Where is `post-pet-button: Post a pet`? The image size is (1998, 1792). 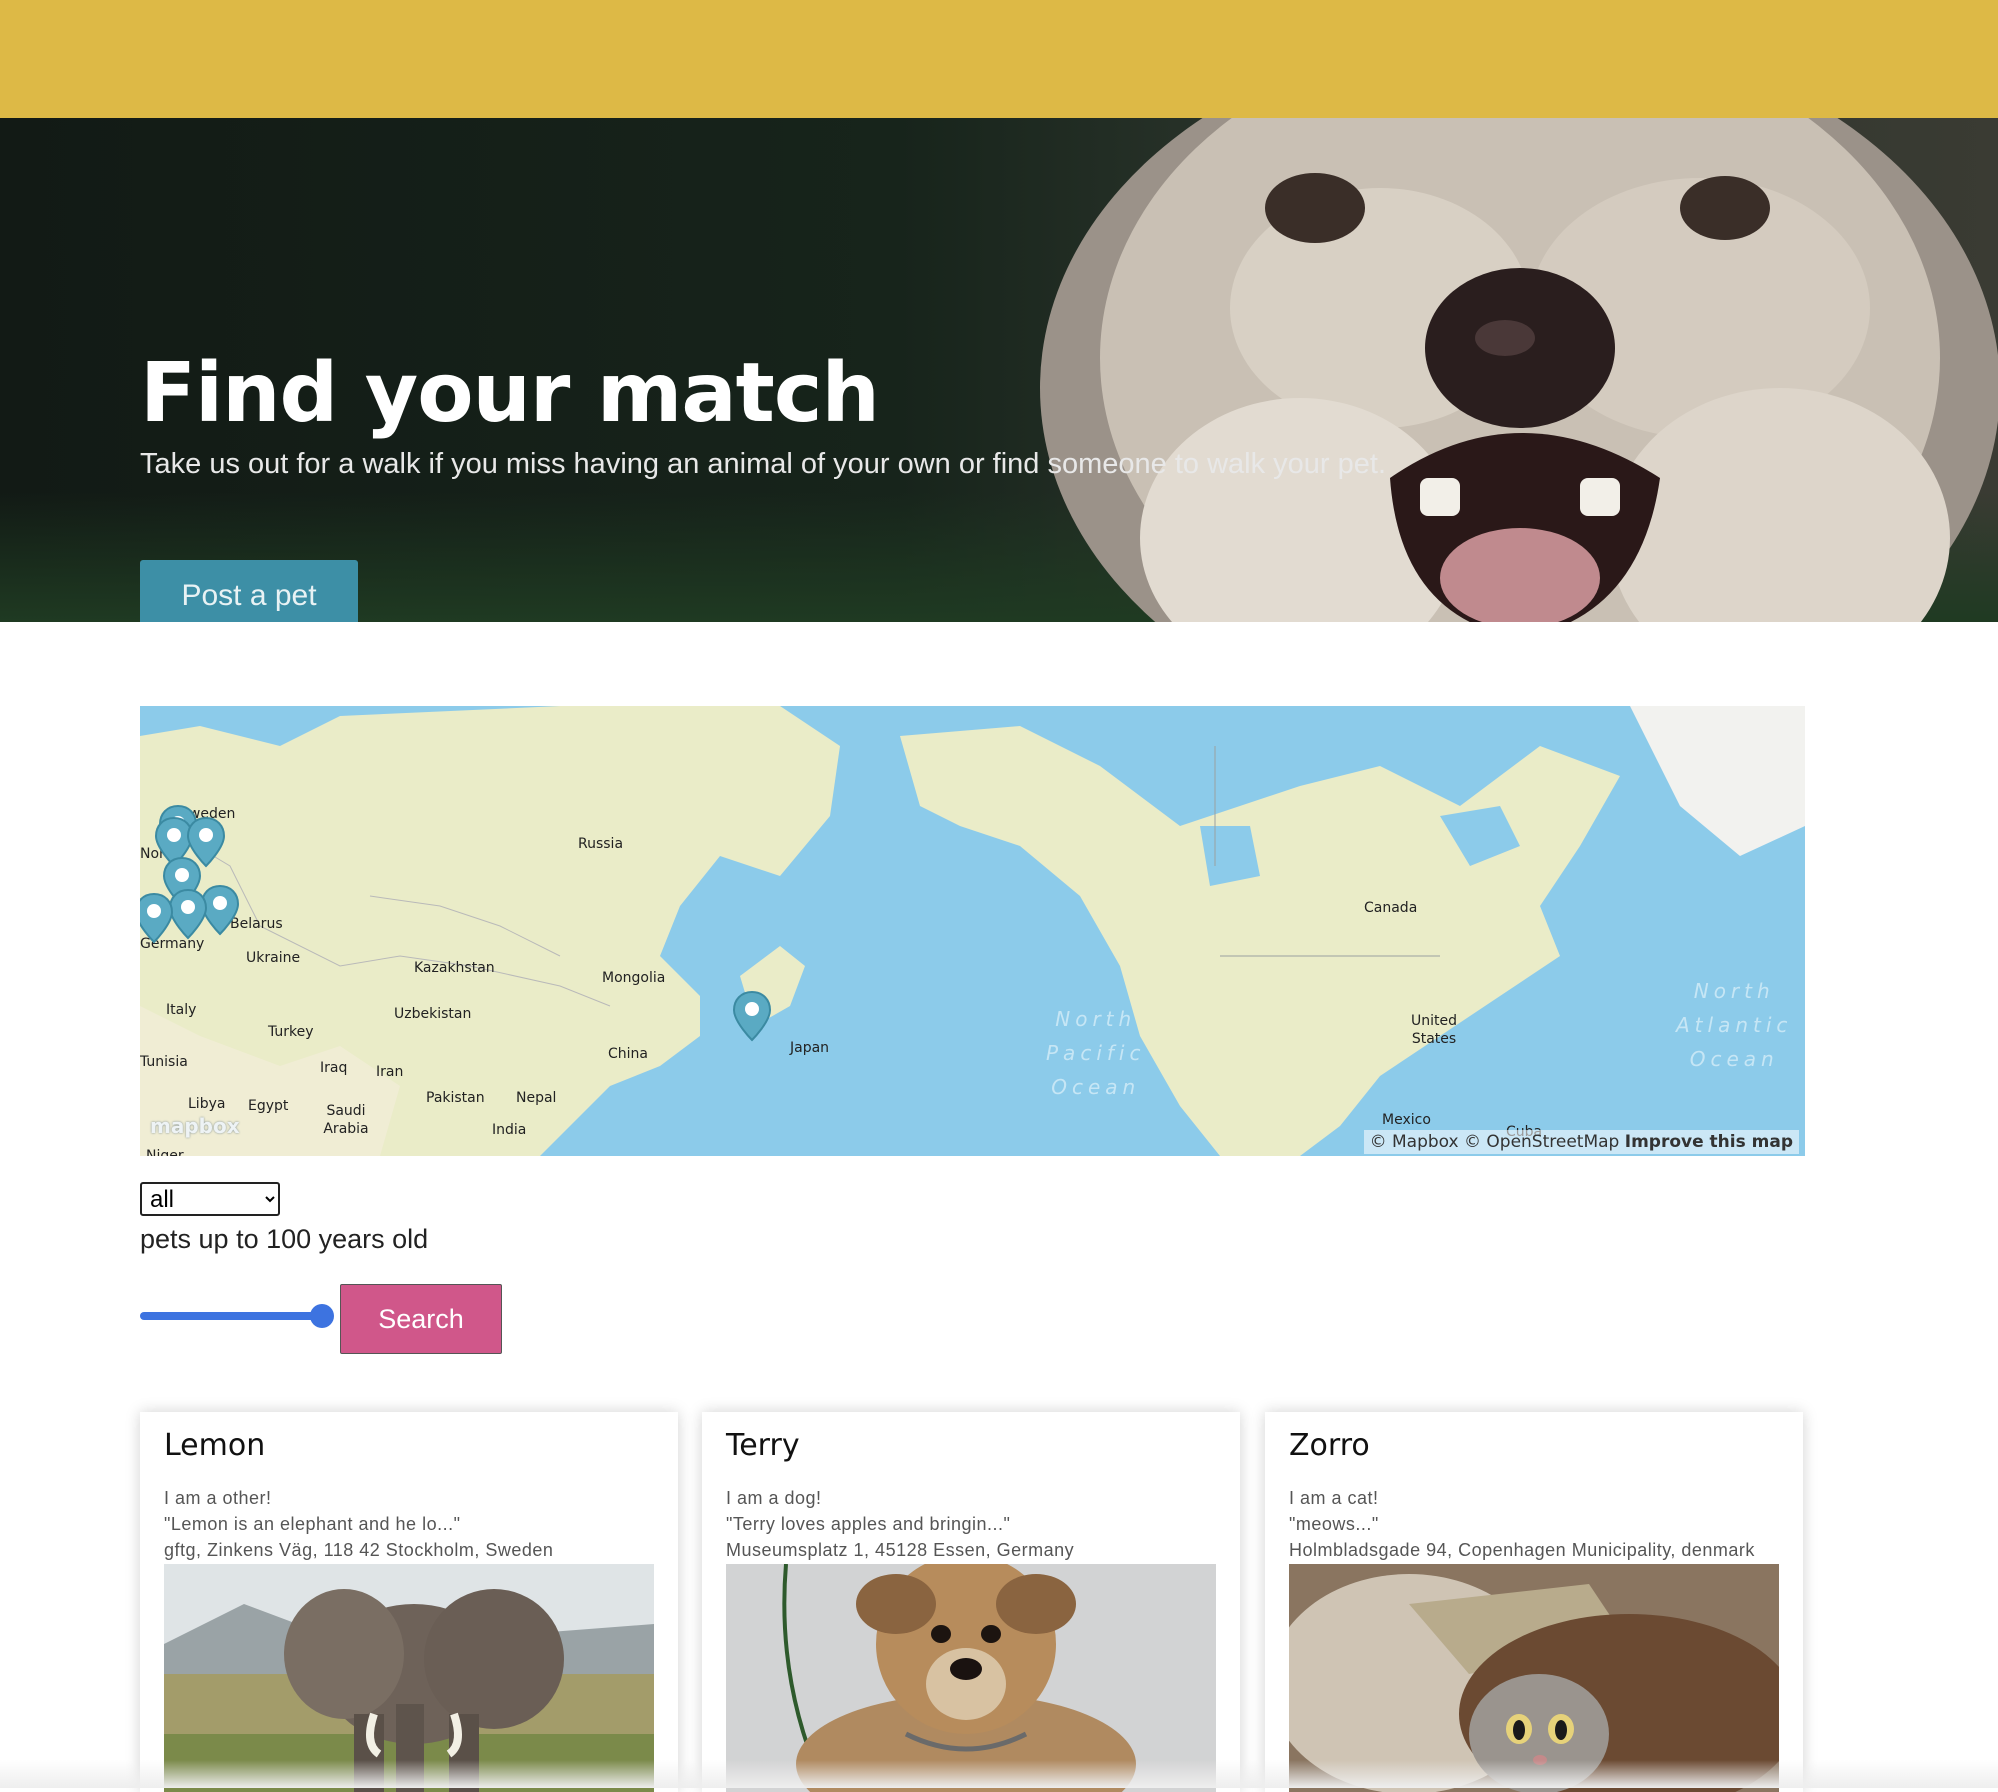
post-pet-button: Post a pet is located at coordinates (249, 591).